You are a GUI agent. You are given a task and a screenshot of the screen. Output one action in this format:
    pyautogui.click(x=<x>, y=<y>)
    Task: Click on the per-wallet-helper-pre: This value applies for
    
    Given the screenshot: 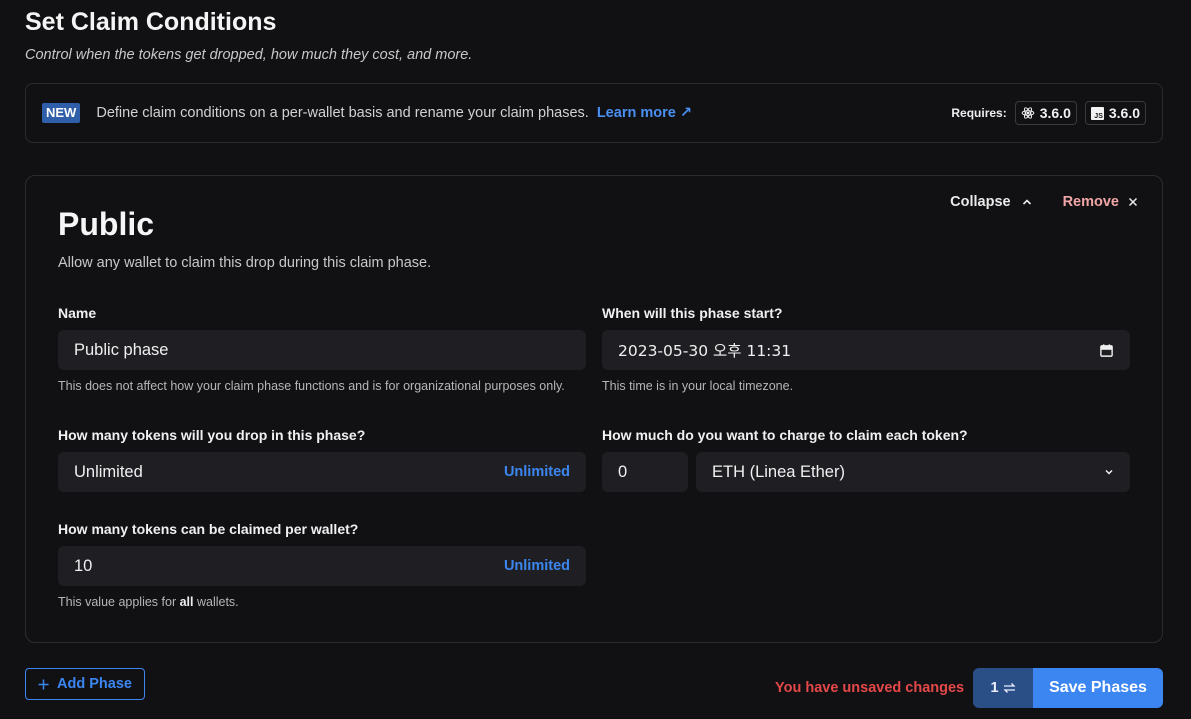 What is the action you would take?
    pyautogui.click(x=119, y=602)
    